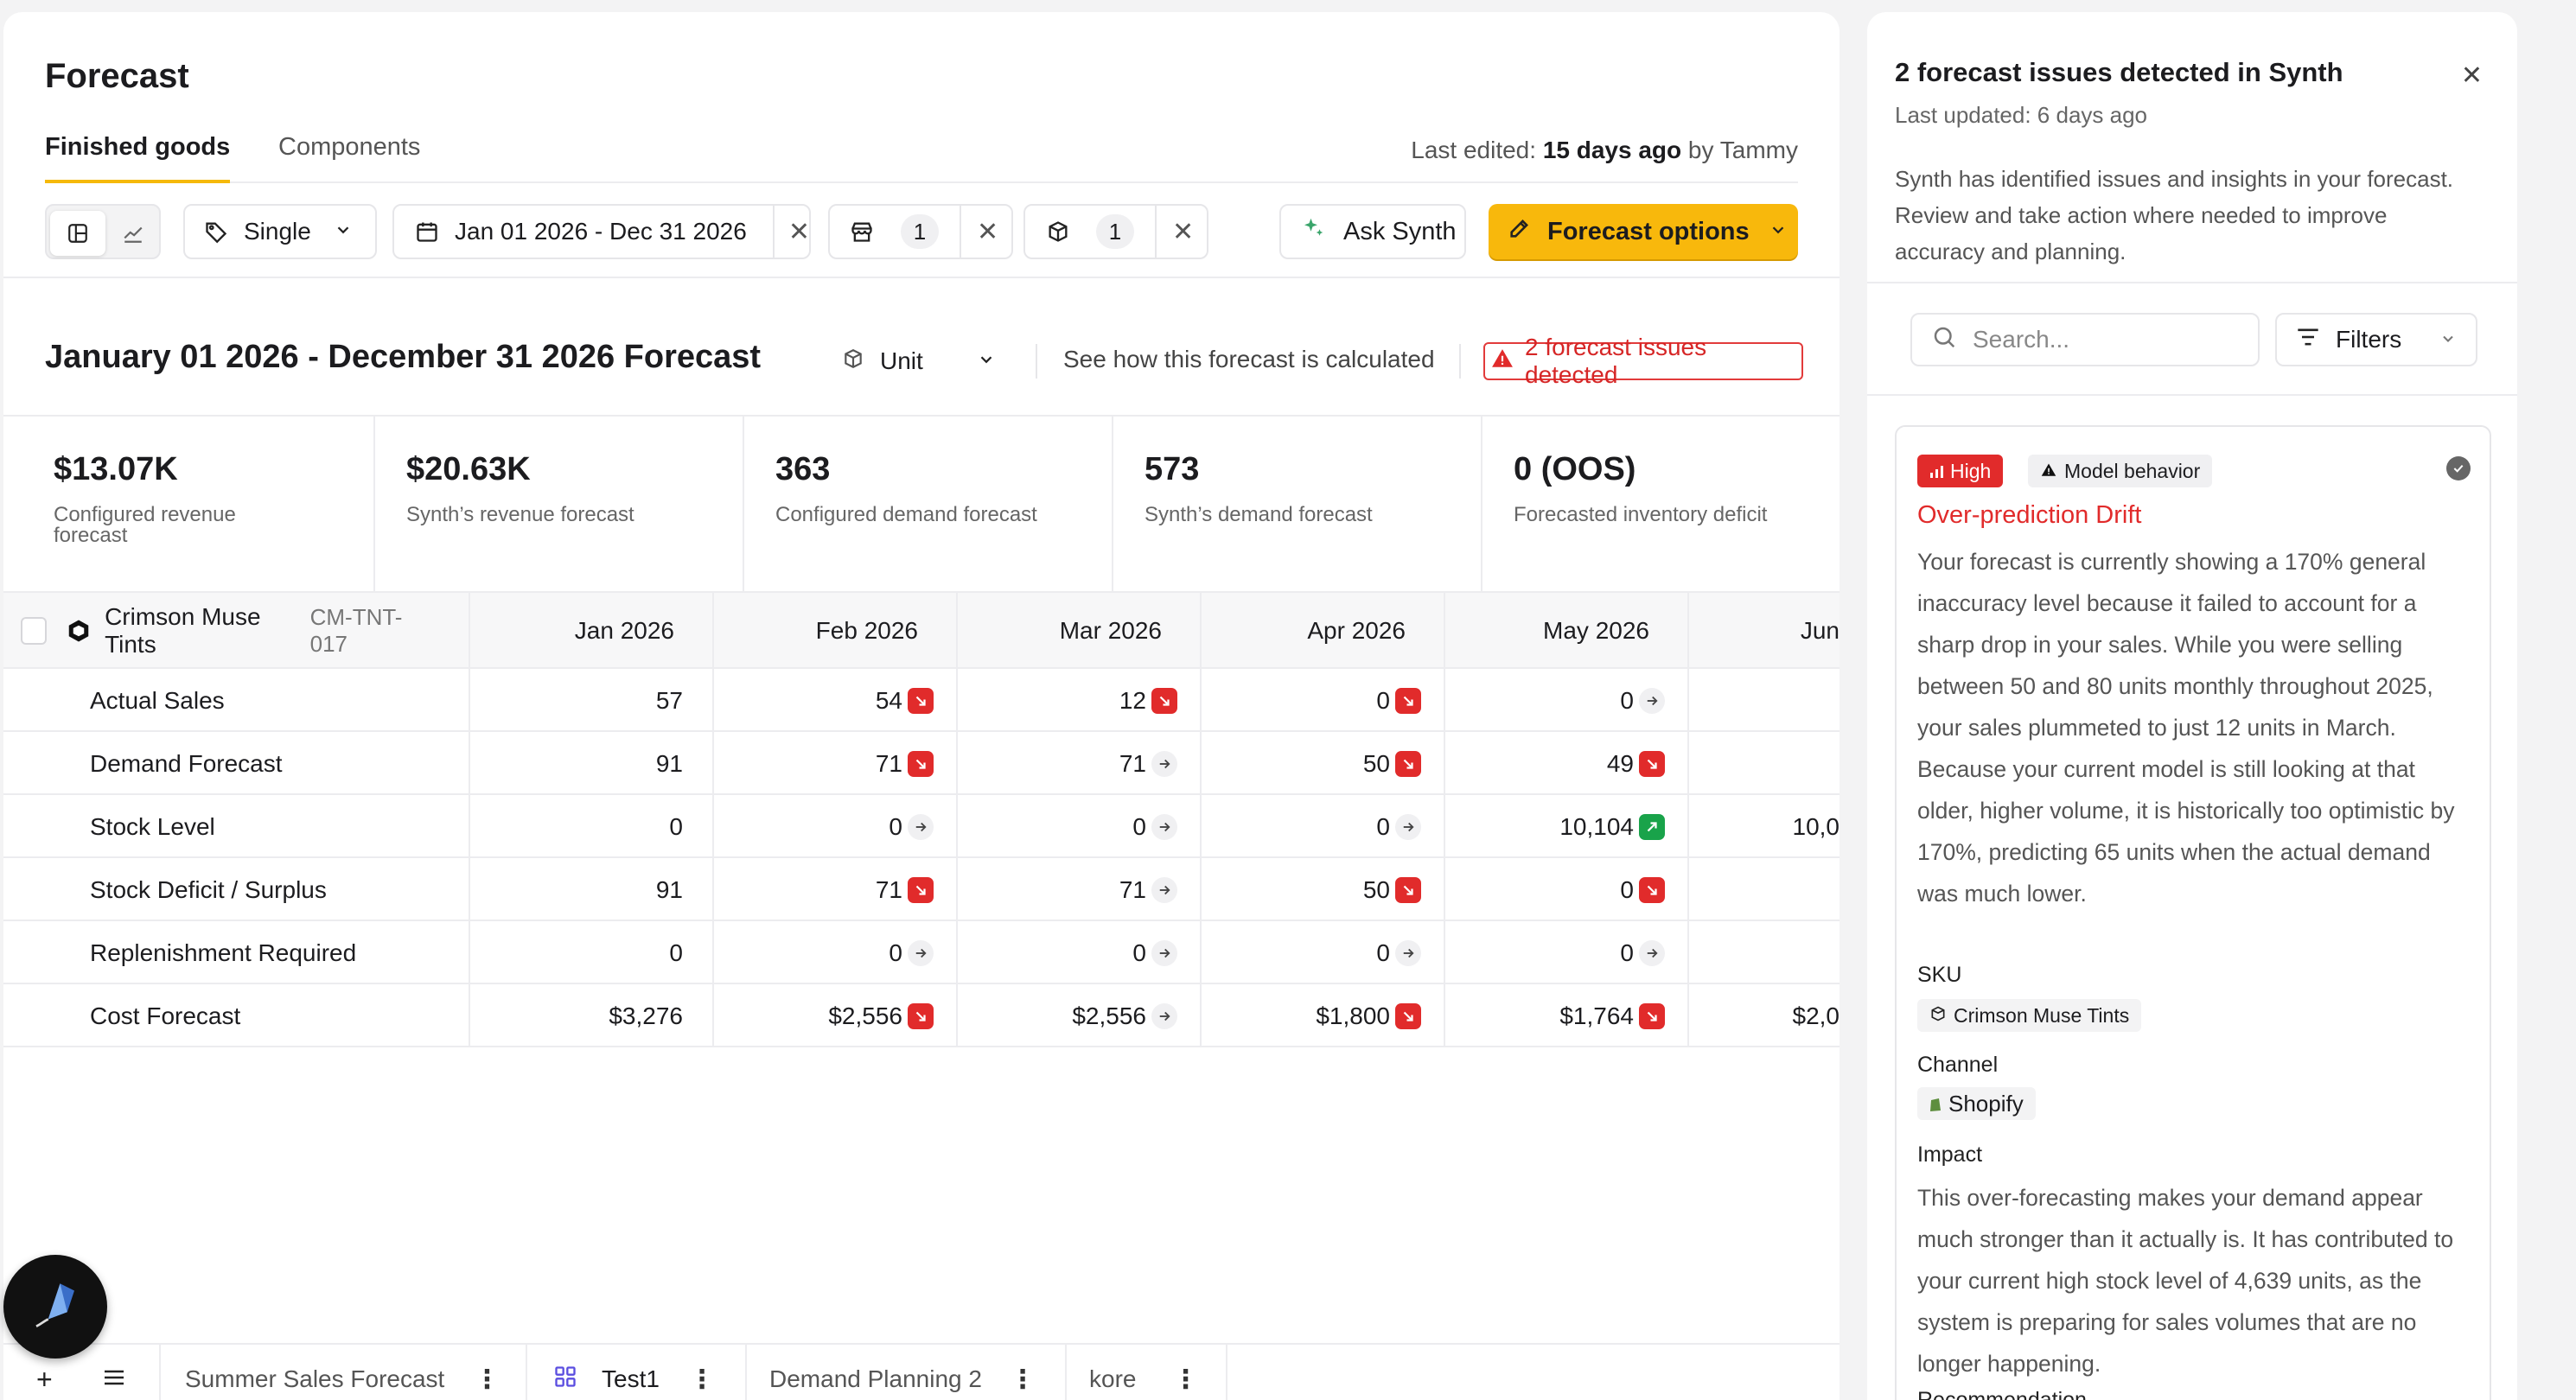 This screenshot has width=2576, height=1400. What do you see at coordinates (1616, 361) in the screenshot?
I see `issues-link-label: 2 forecast issues detected` at bounding box center [1616, 361].